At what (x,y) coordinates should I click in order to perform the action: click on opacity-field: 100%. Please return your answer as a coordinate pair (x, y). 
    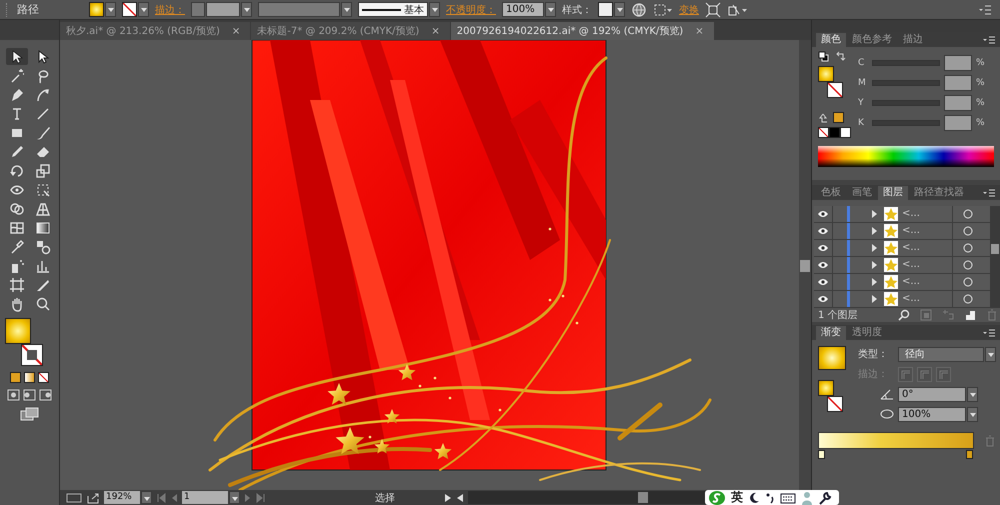
    Looking at the image, I should click on (523, 9).